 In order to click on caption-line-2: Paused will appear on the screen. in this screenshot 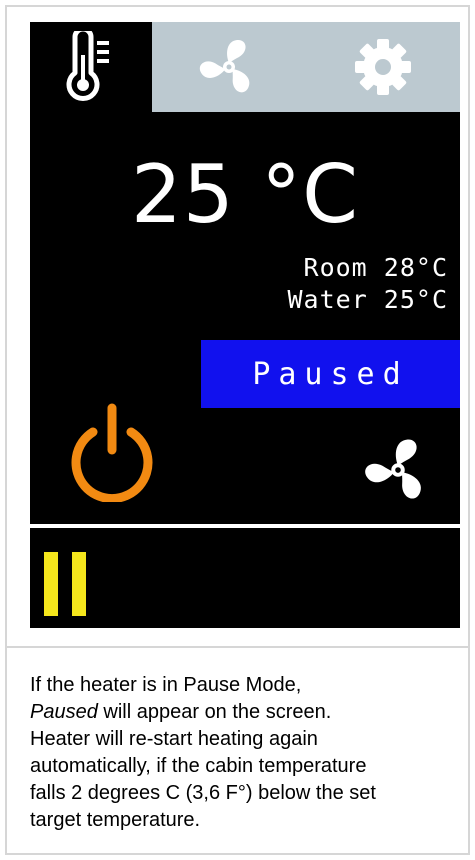, I will do `click(240, 712)`.